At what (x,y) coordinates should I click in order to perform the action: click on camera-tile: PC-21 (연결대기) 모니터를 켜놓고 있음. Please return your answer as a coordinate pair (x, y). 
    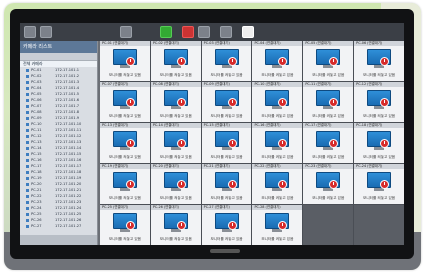
    Looking at the image, I should click on (226, 184).